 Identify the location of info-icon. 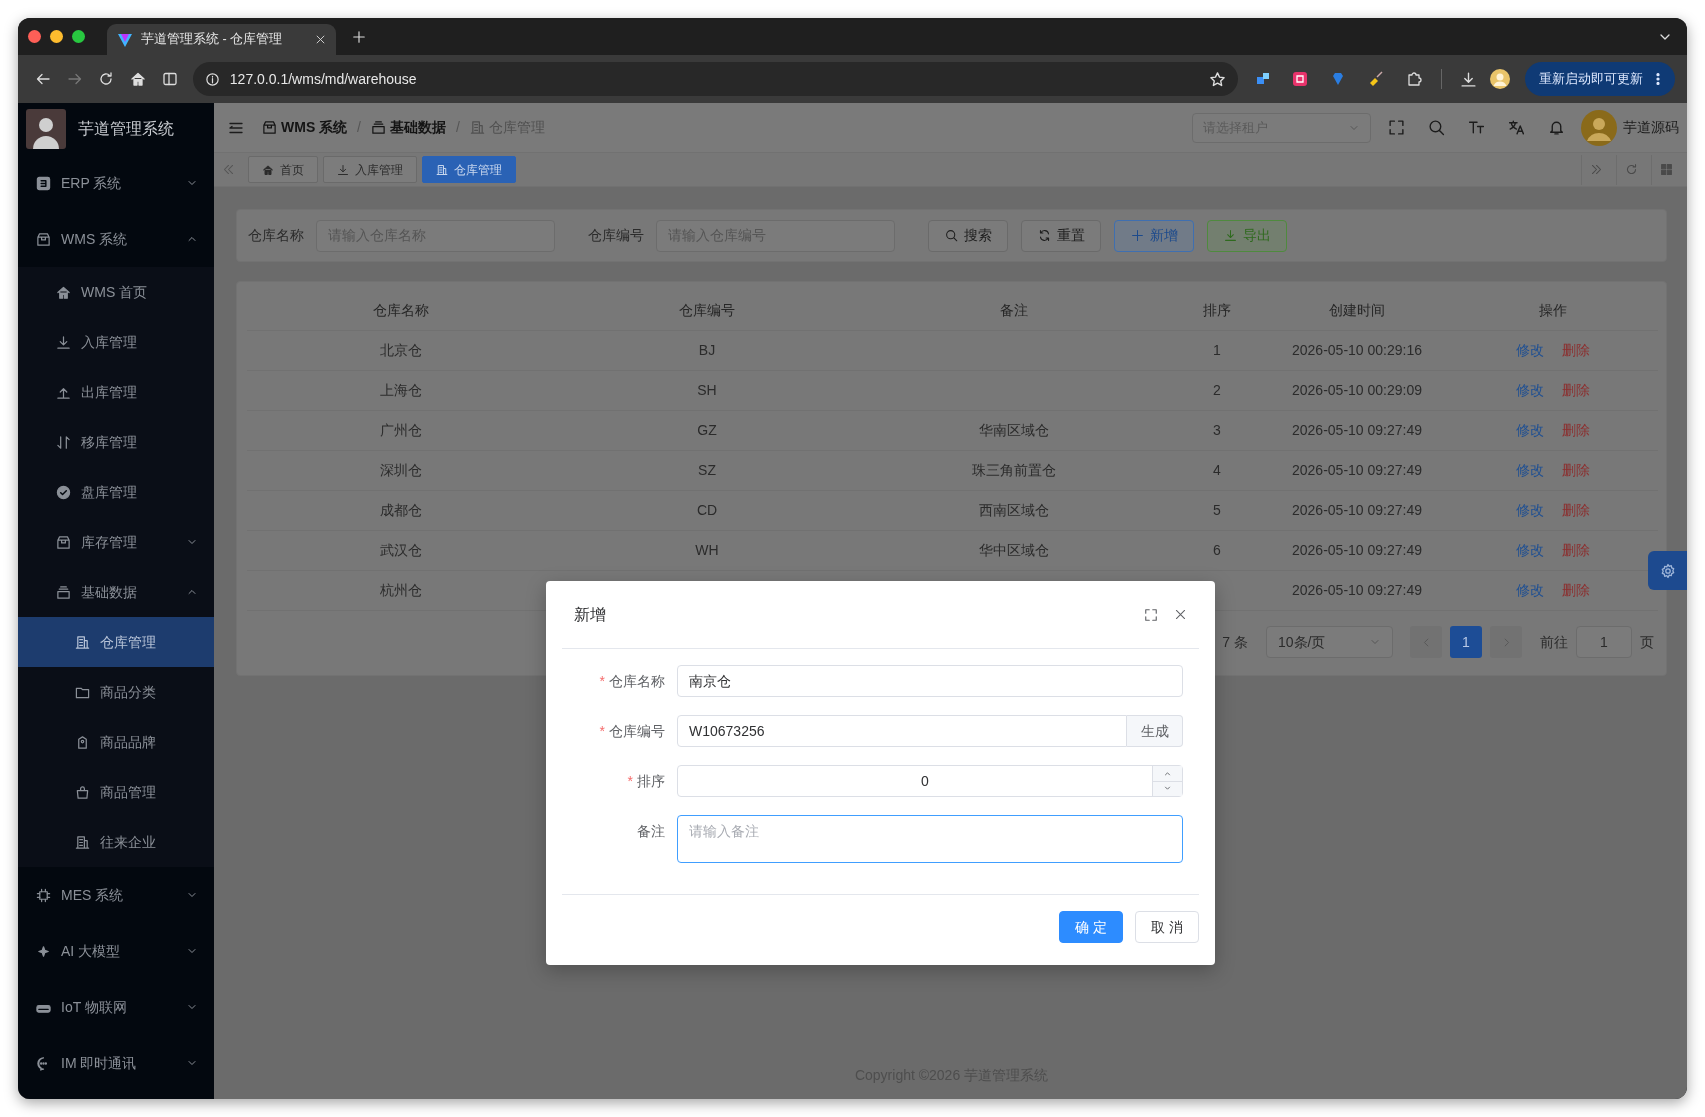
(212, 79).